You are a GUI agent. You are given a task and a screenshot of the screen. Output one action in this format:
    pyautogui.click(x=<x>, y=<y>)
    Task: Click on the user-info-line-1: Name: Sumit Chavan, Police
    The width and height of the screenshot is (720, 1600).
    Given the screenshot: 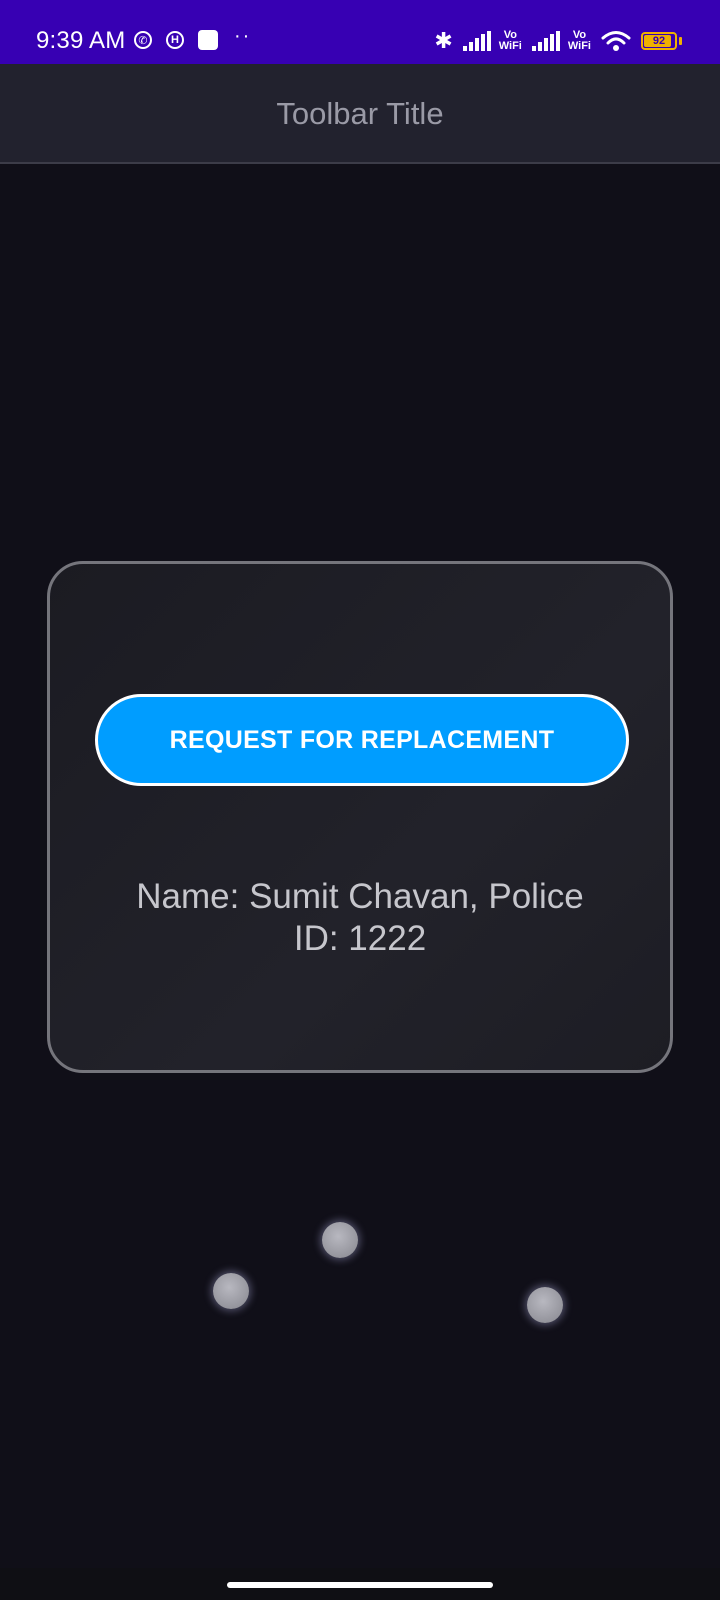 What is the action you would take?
    pyautogui.click(x=360, y=896)
    